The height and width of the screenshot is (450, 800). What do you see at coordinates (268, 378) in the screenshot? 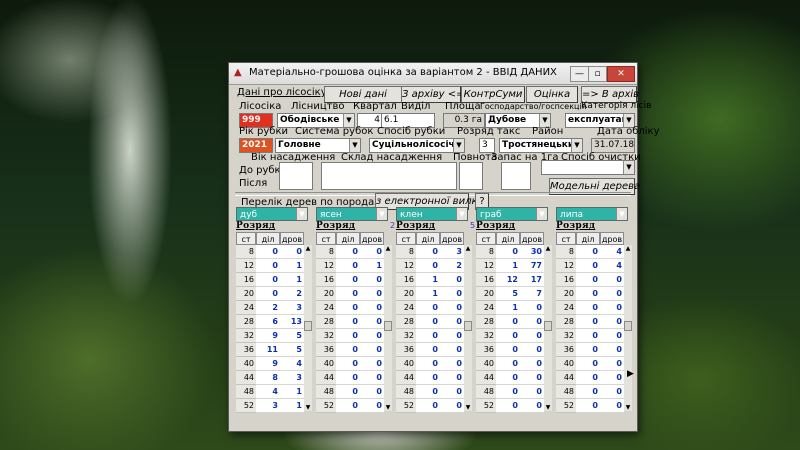
I see `dil-cell: 8` at bounding box center [268, 378].